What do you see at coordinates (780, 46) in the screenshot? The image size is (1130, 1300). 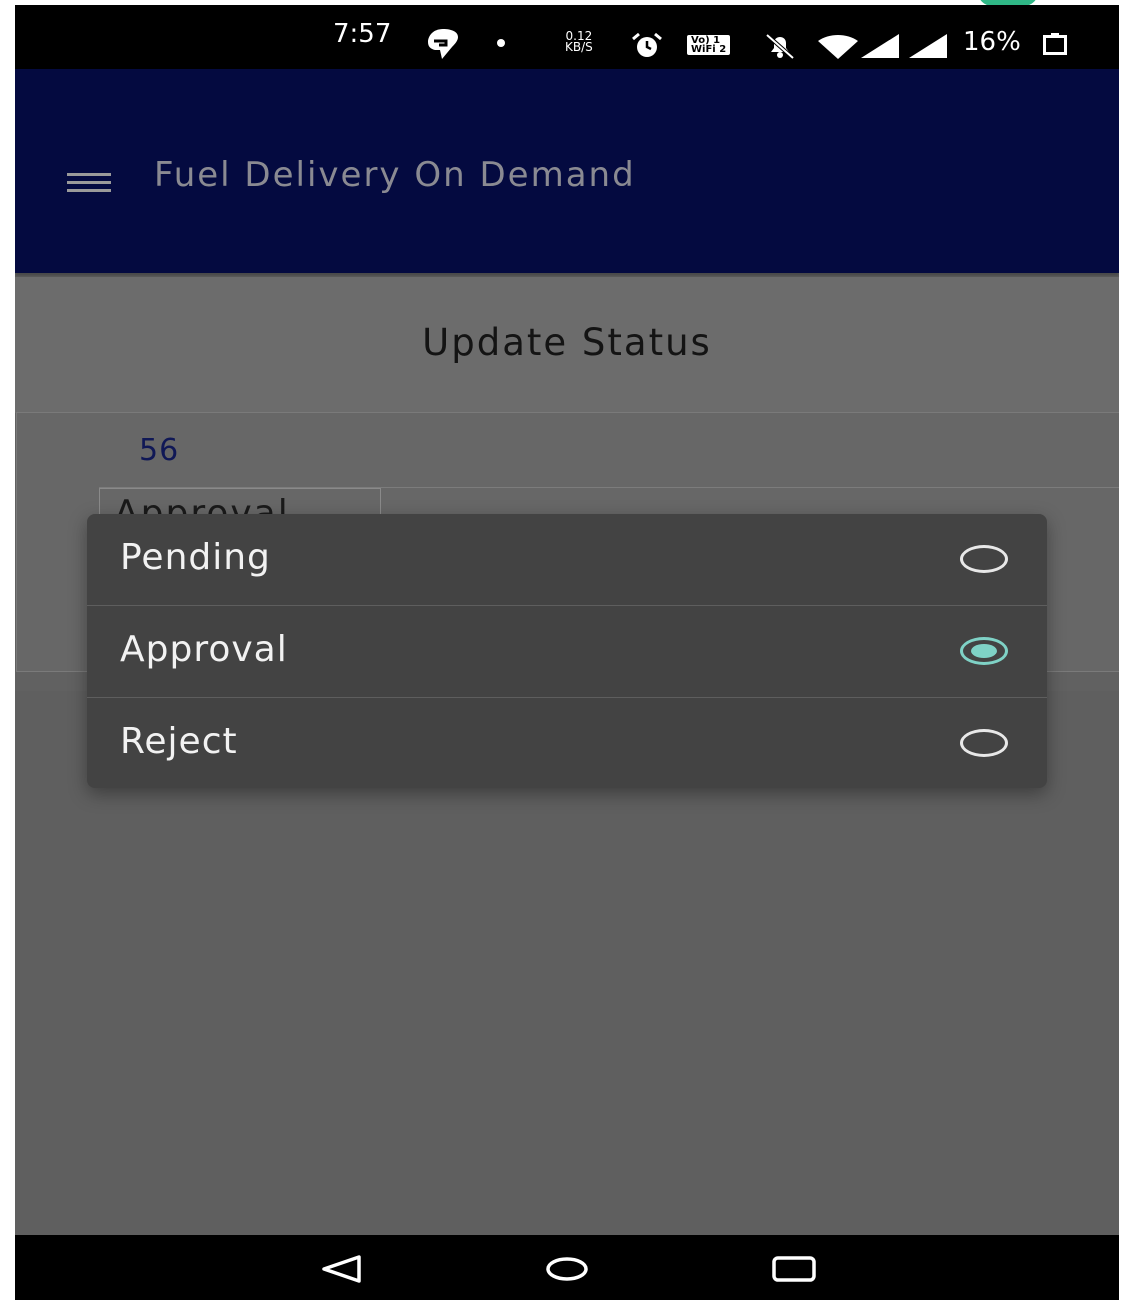 I see `bell-off-icon` at bounding box center [780, 46].